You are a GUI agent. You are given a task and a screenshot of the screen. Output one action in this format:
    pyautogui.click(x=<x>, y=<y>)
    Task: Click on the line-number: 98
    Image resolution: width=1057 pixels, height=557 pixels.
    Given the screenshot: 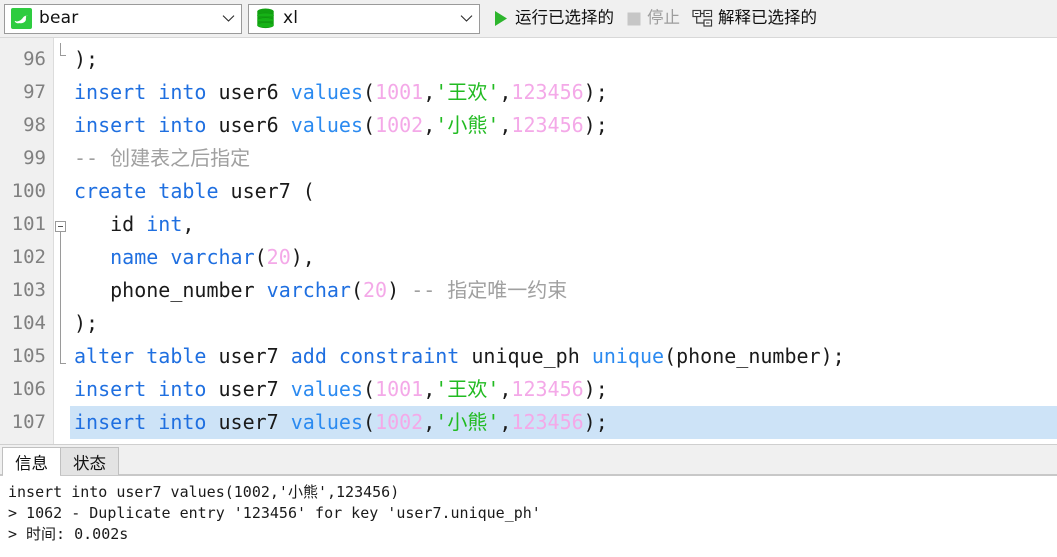 What is the action you would take?
    pyautogui.click(x=34, y=125)
    